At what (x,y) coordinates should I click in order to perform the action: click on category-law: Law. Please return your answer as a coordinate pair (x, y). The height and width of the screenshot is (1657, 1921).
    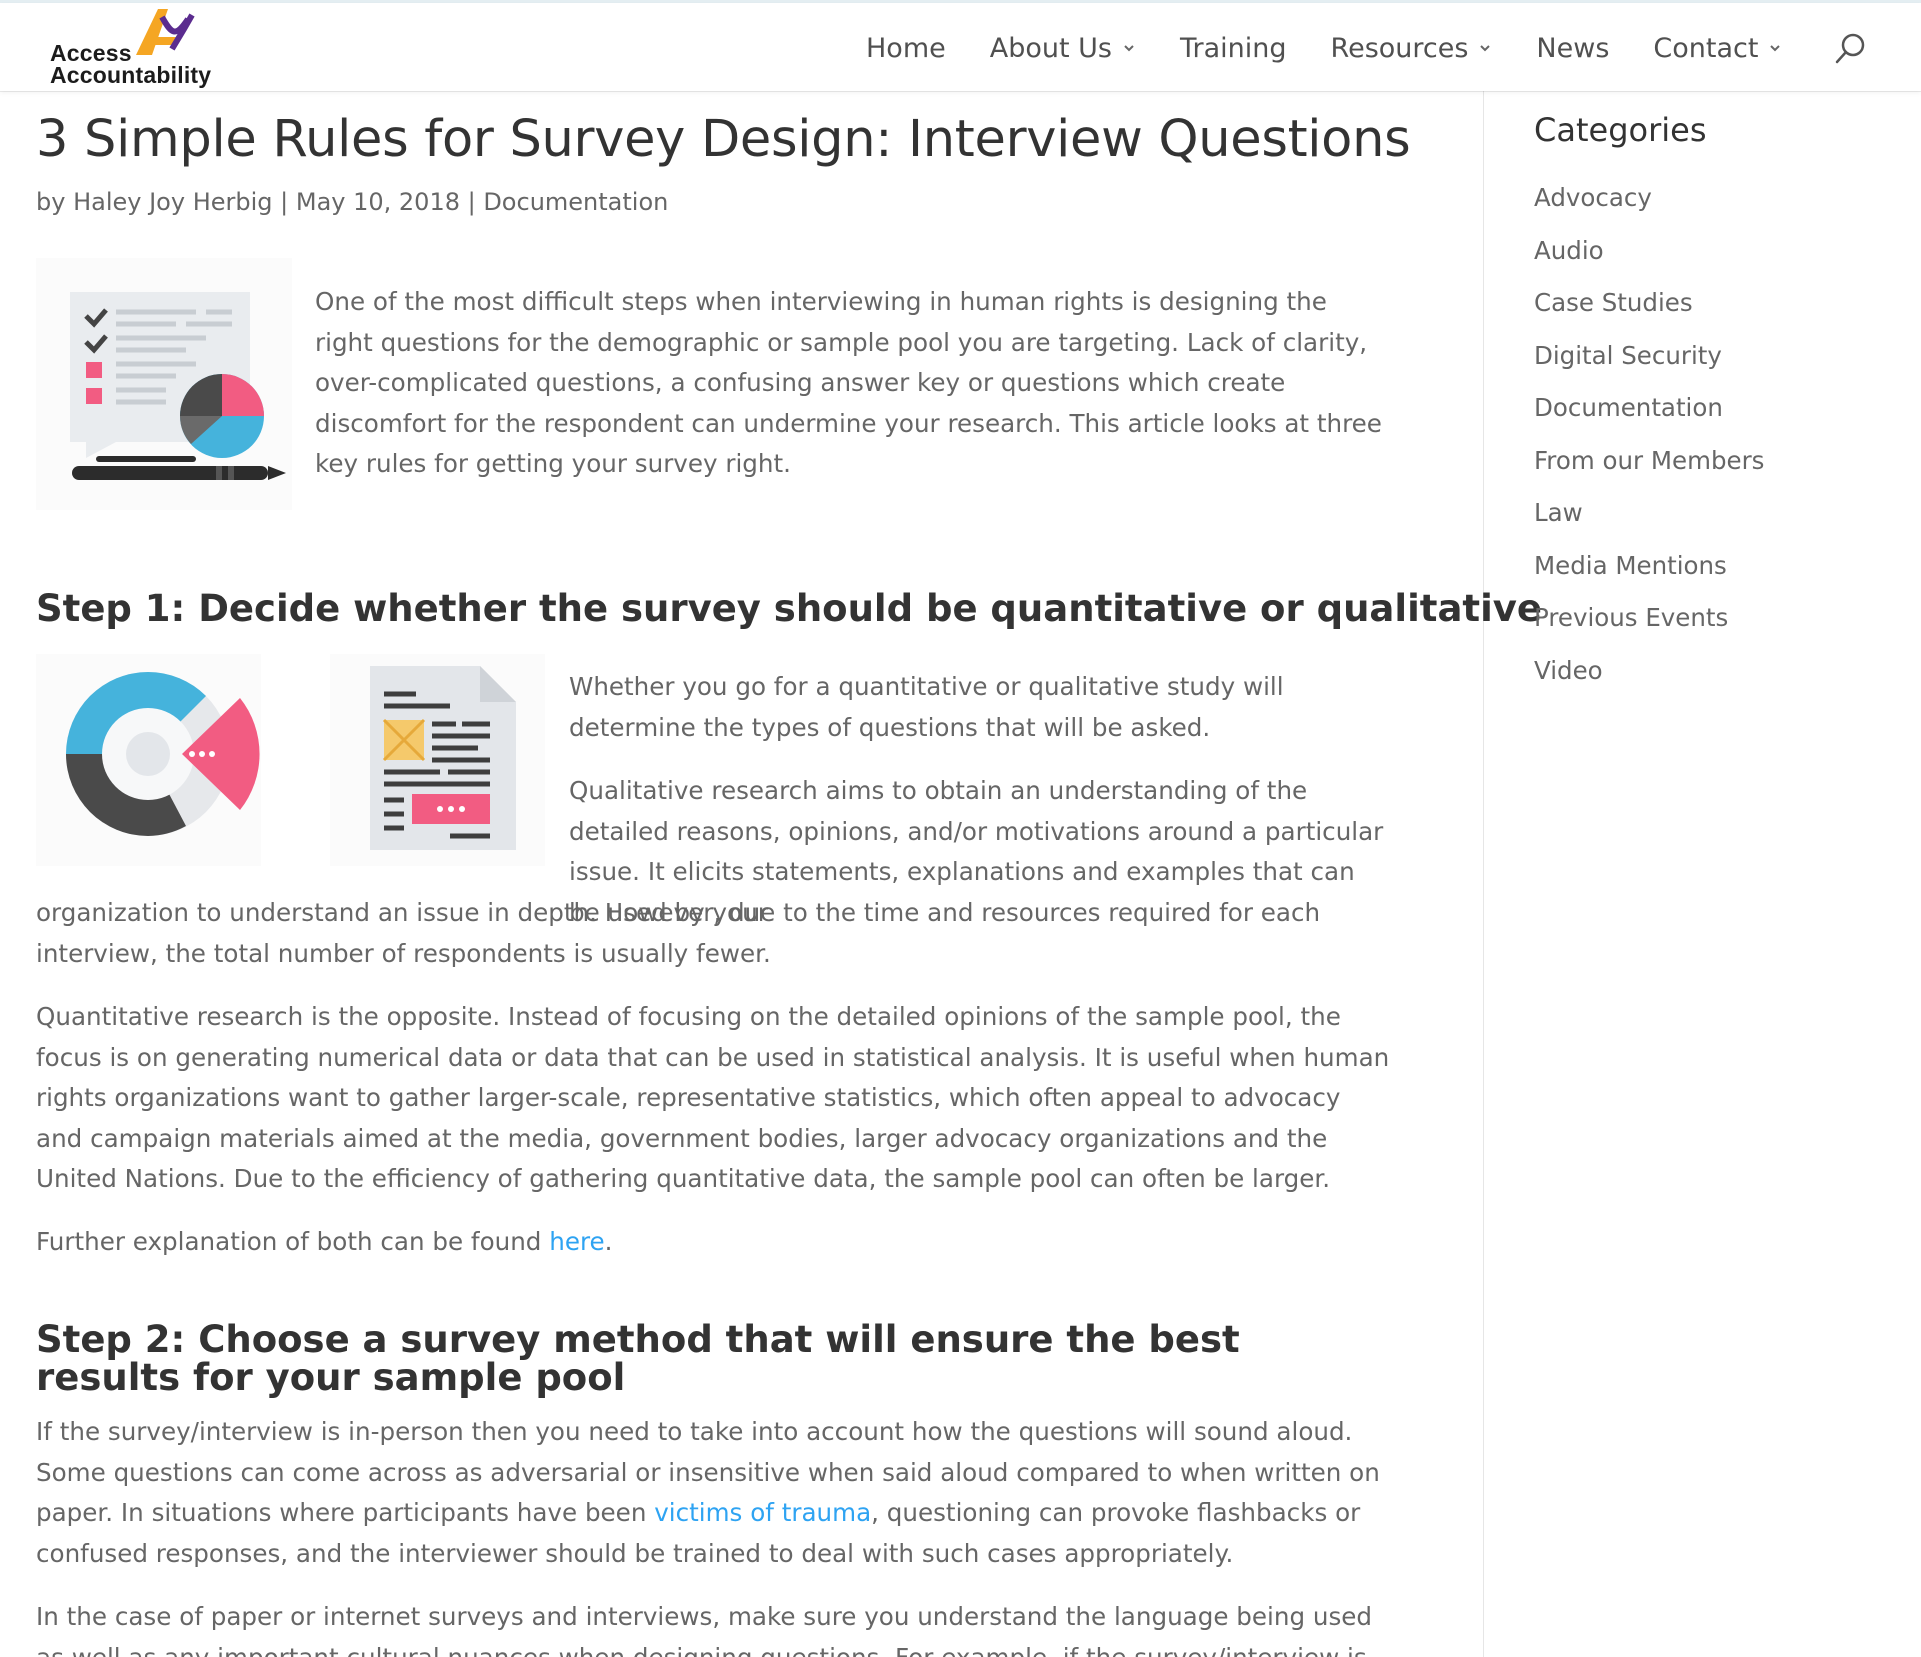
    Looking at the image, I should click on (1714, 513).